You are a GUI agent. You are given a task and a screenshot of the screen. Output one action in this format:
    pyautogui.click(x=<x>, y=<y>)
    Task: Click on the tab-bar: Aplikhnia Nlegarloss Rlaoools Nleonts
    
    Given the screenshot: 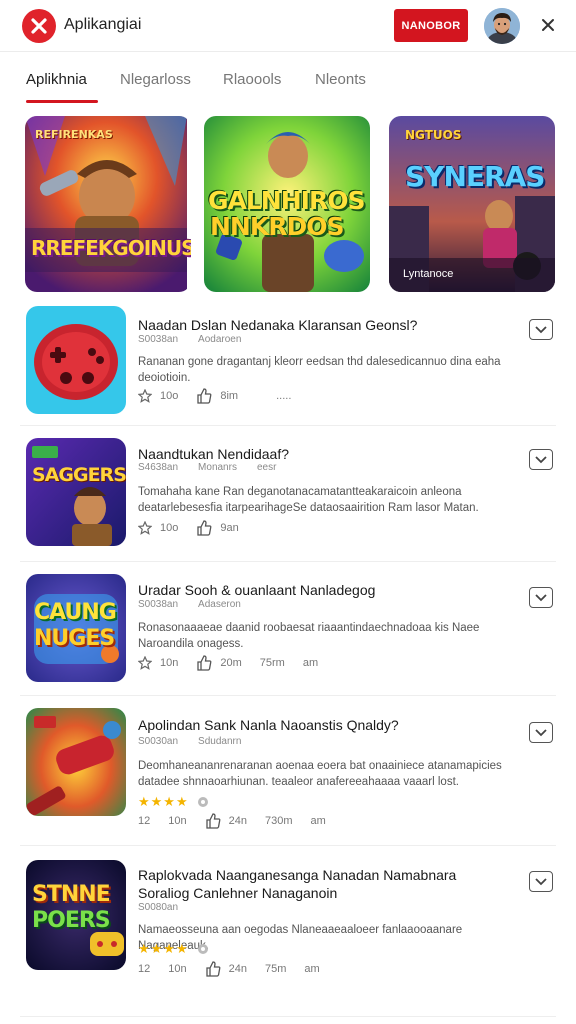 What is the action you would take?
    pyautogui.click(x=288, y=78)
    